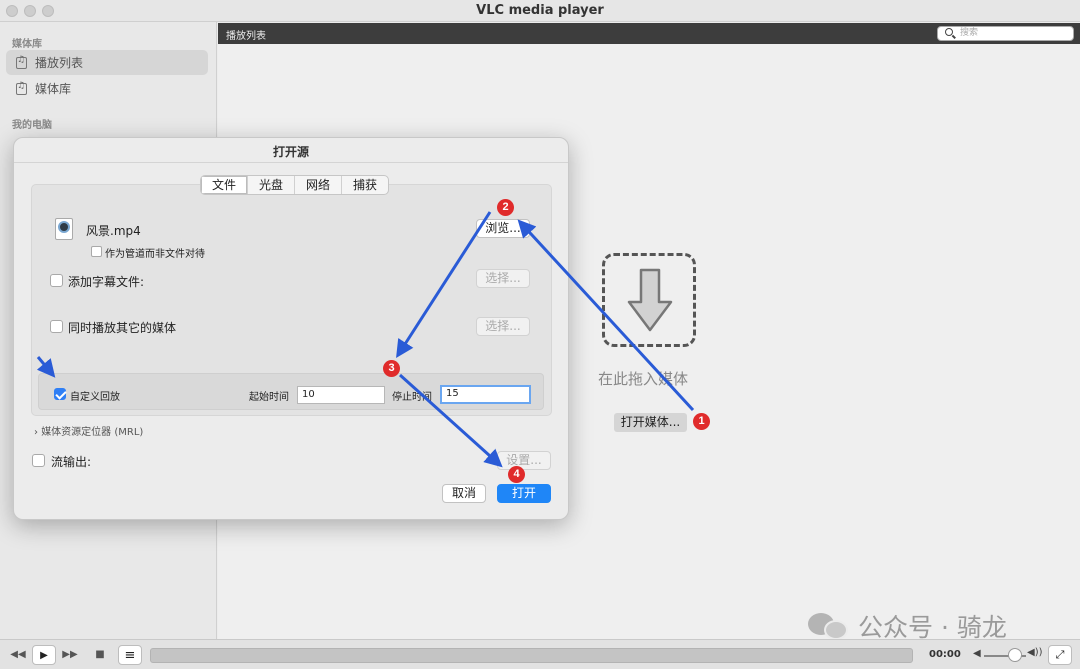 The image size is (1080, 669). Describe the element at coordinates (977, 653) in the screenshot. I see `volume-low-icon: ◀` at that location.